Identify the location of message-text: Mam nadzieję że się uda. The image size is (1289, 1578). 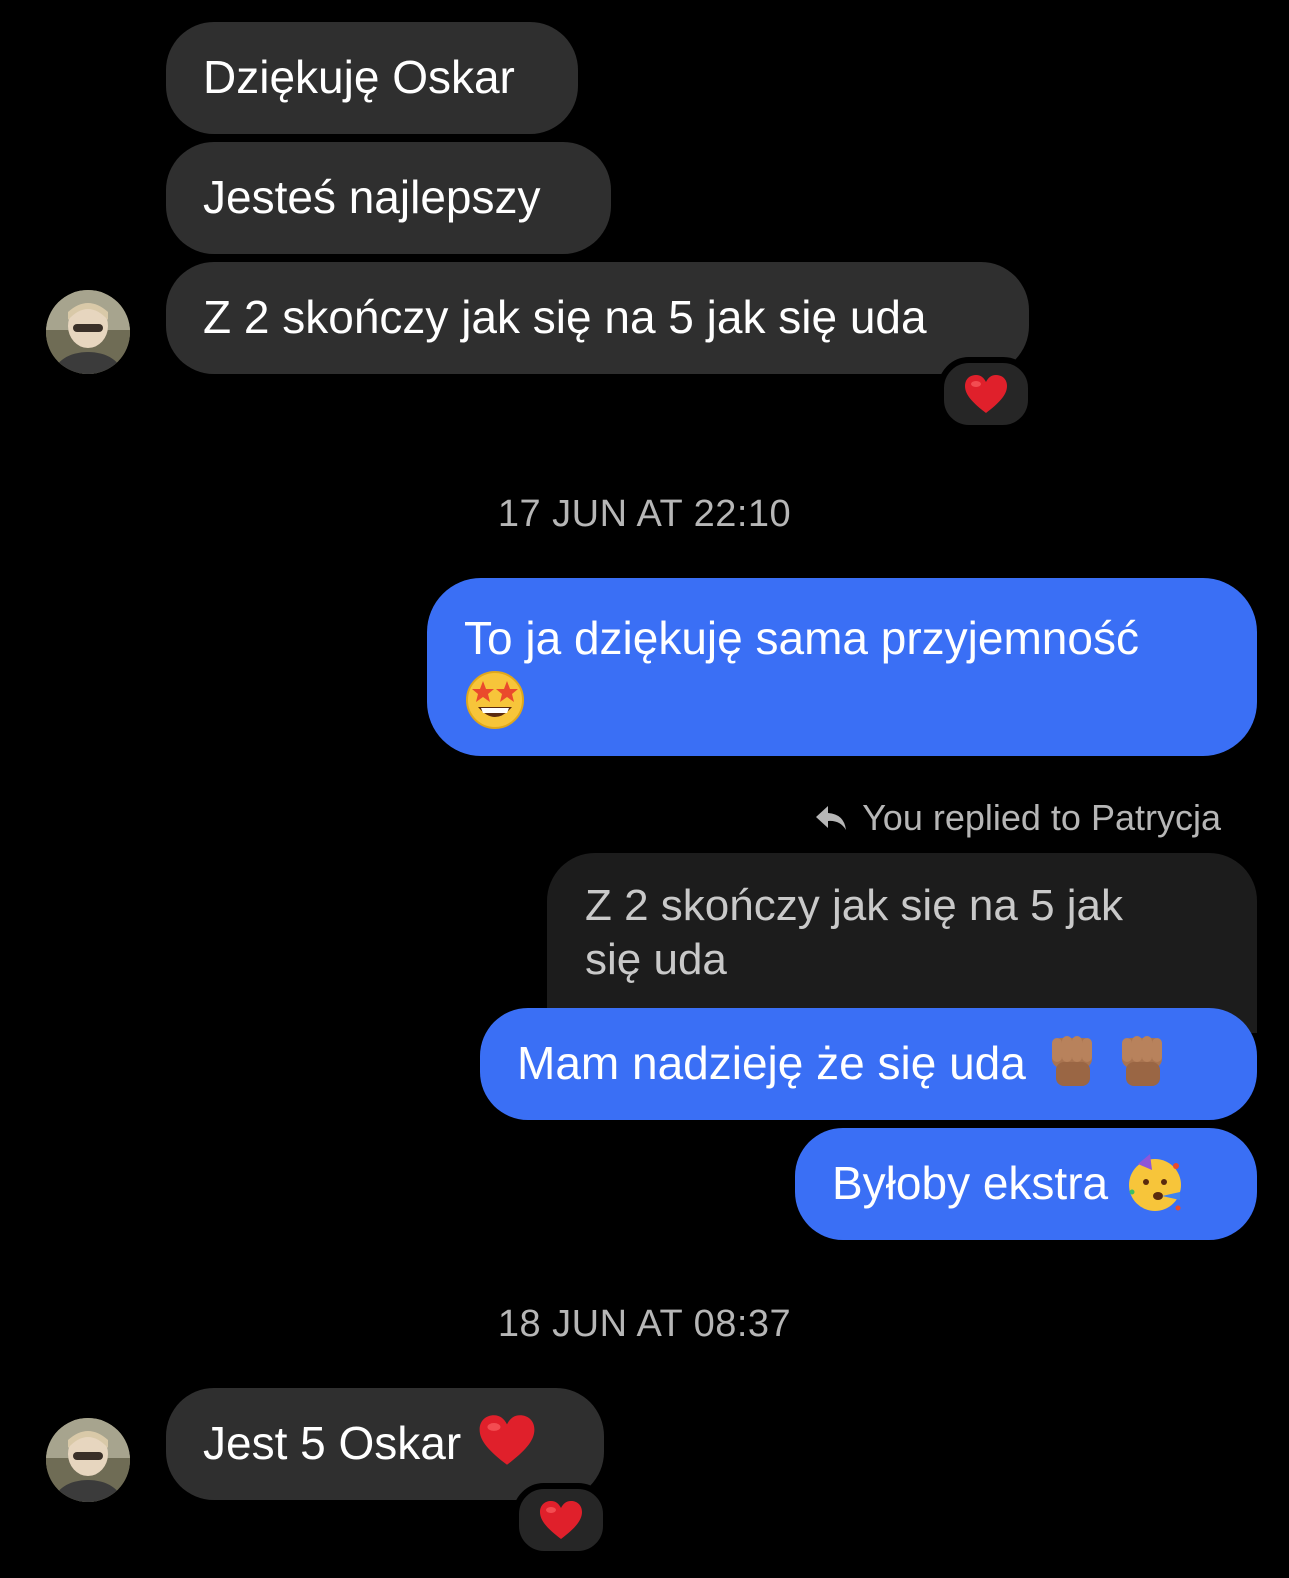
(771, 1063).